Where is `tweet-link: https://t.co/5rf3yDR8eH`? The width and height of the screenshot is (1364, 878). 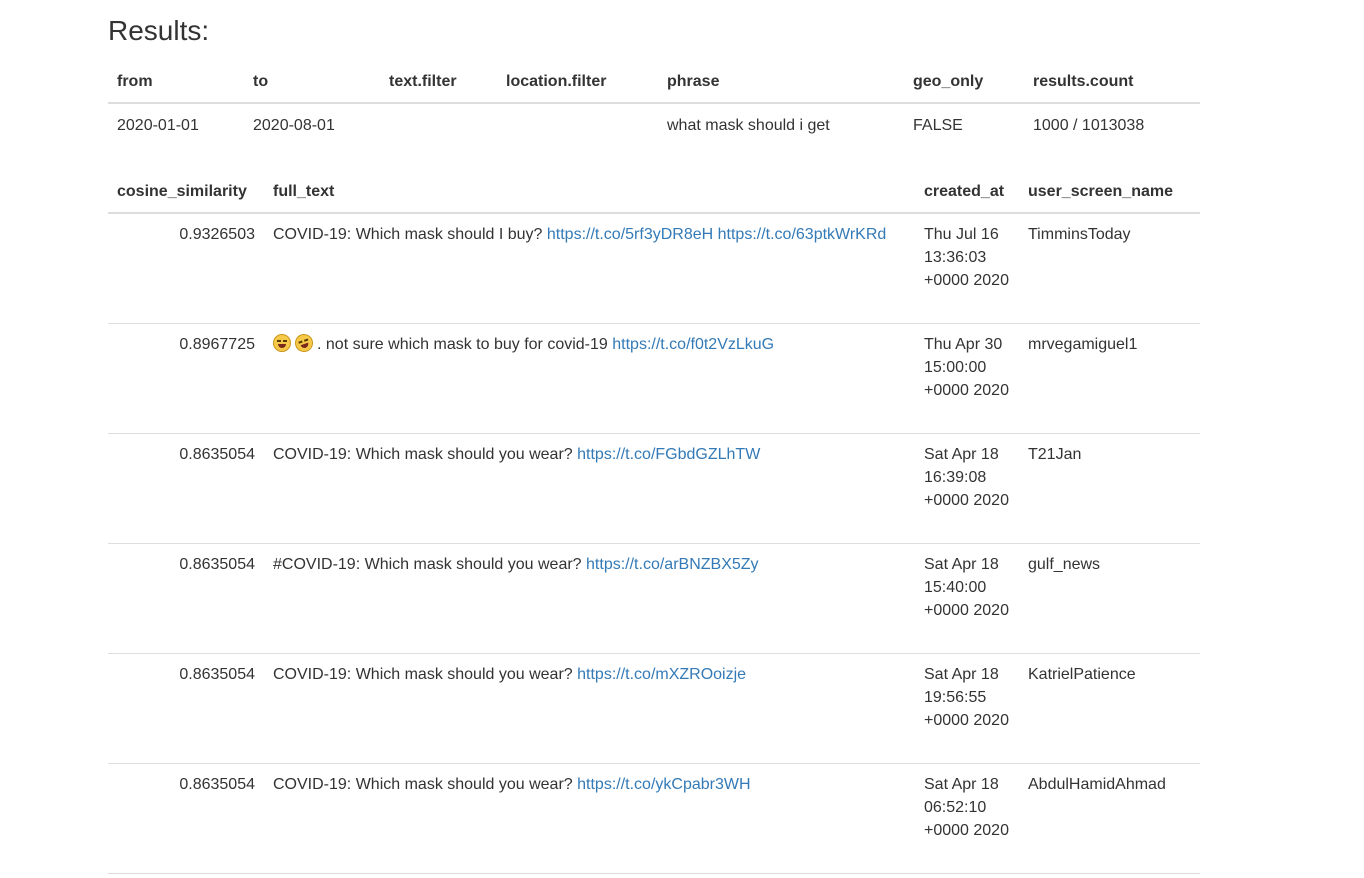
tweet-link: https://t.co/5rf3yDR8eH is located at coordinates (630, 234).